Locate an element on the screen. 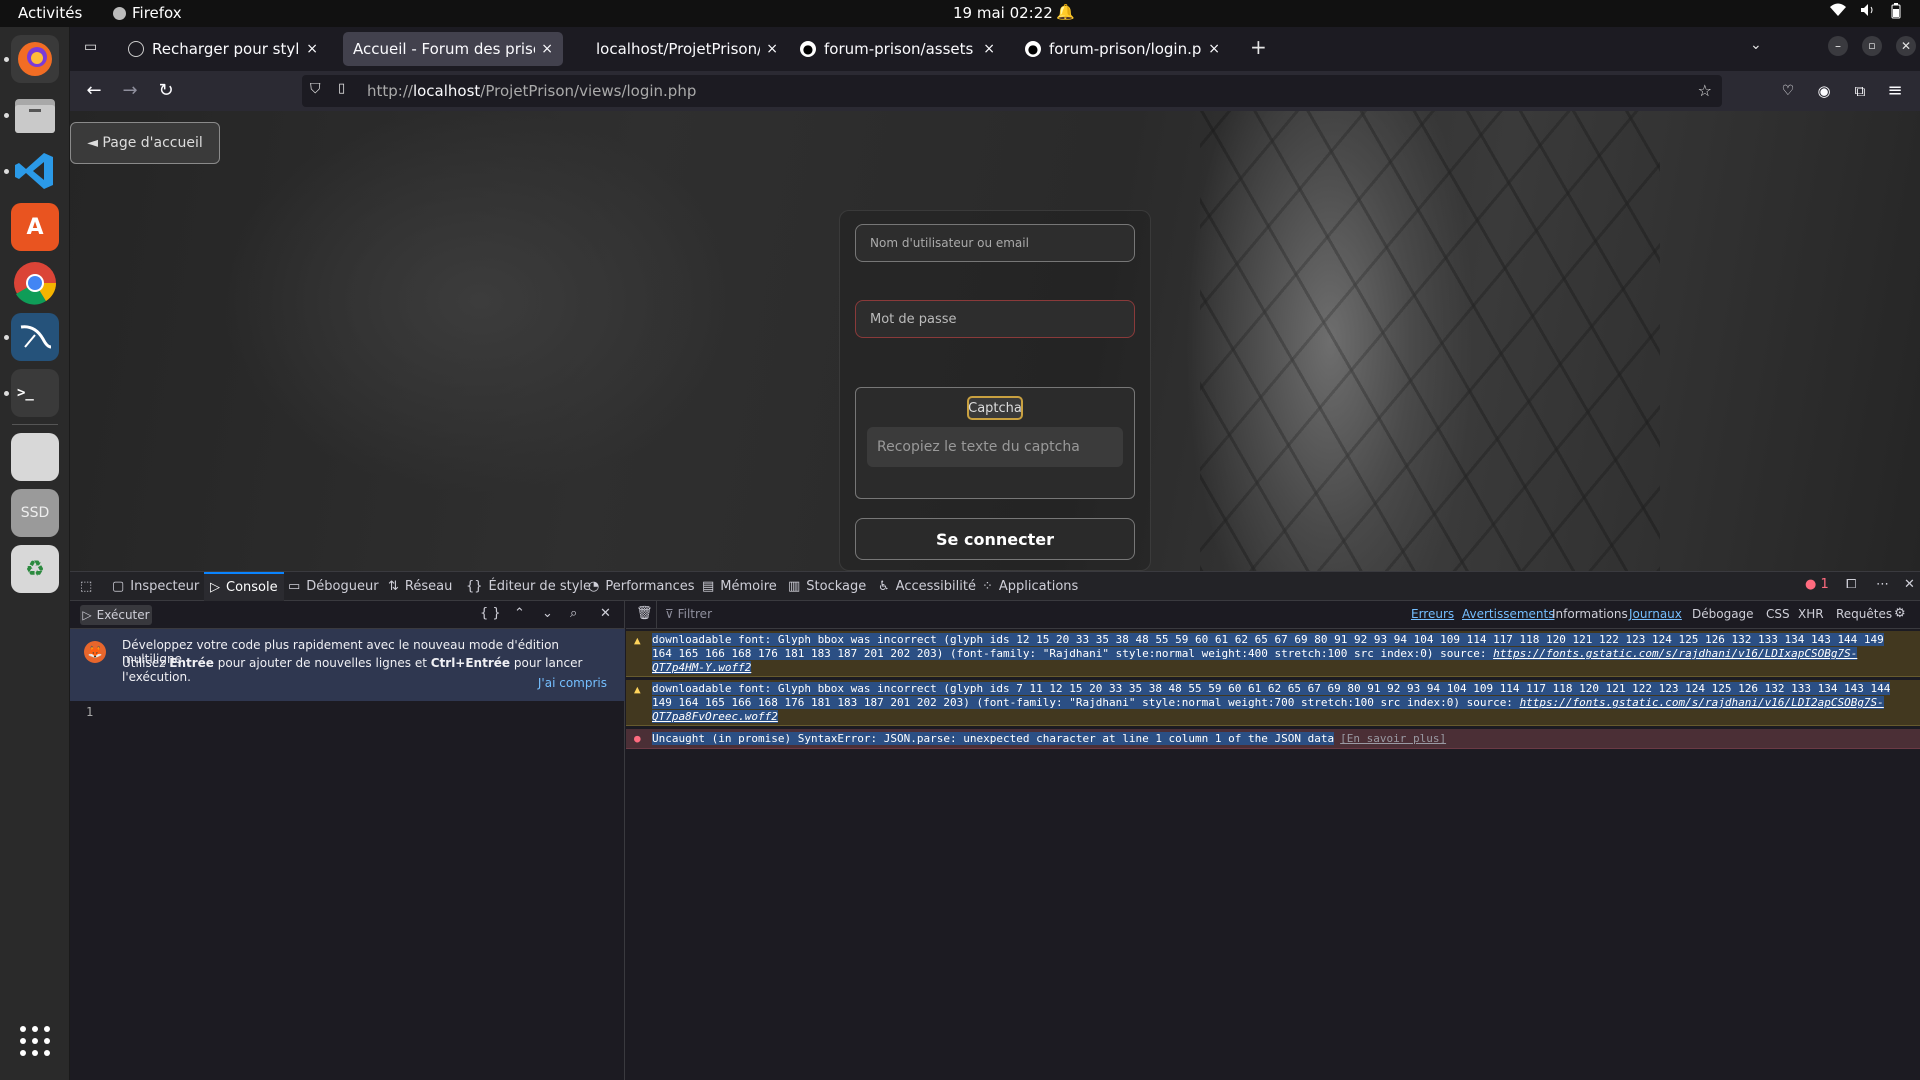 This screenshot has height=1080, width=1920. tab-reload-css: Recharger pour styles CS × is located at coordinates (223, 49).